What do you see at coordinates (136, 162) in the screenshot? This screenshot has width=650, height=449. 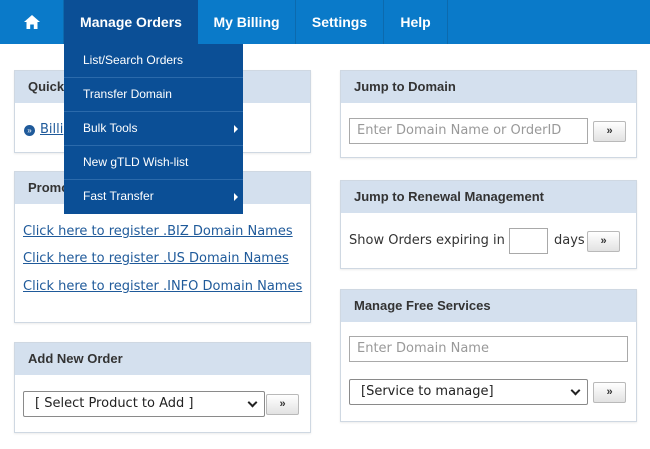 I see `menu-item-label: New gTLD Wish-list` at bounding box center [136, 162].